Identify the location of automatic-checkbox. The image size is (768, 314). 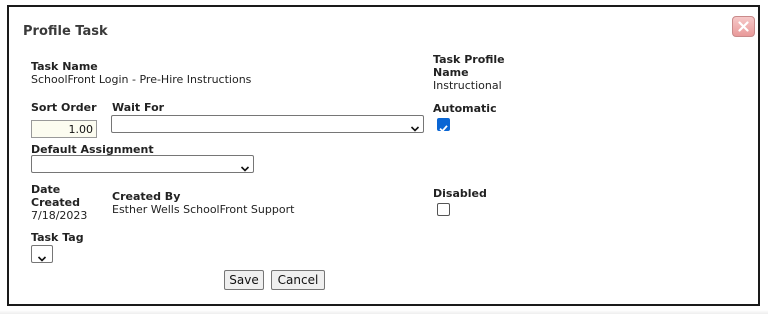
(443, 125).